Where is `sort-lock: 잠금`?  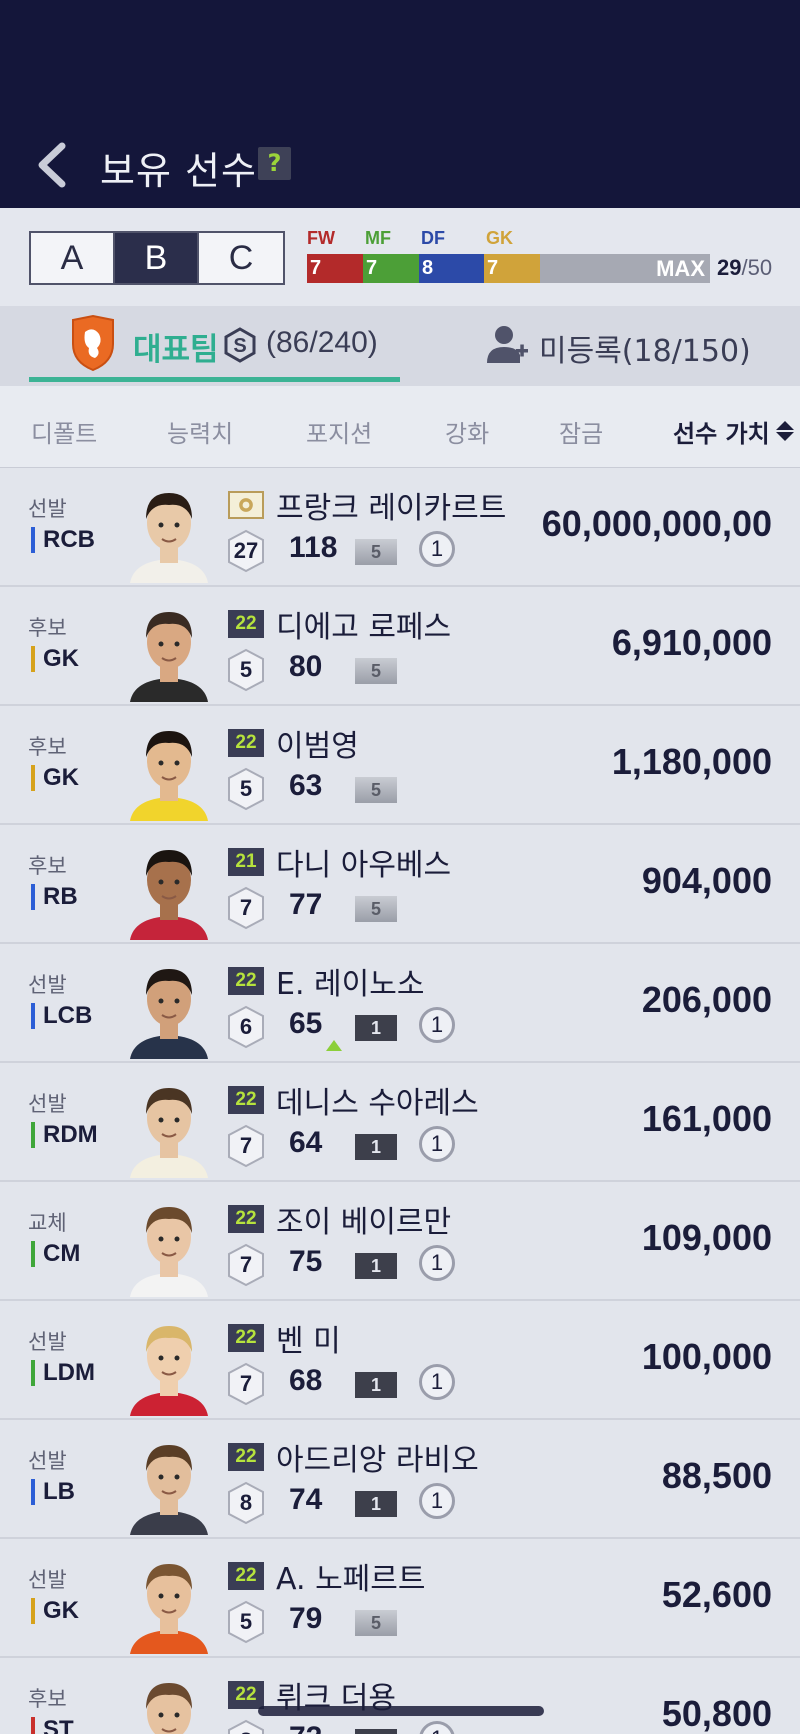 sort-lock: 잠금 is located at coordinates (581, 431).